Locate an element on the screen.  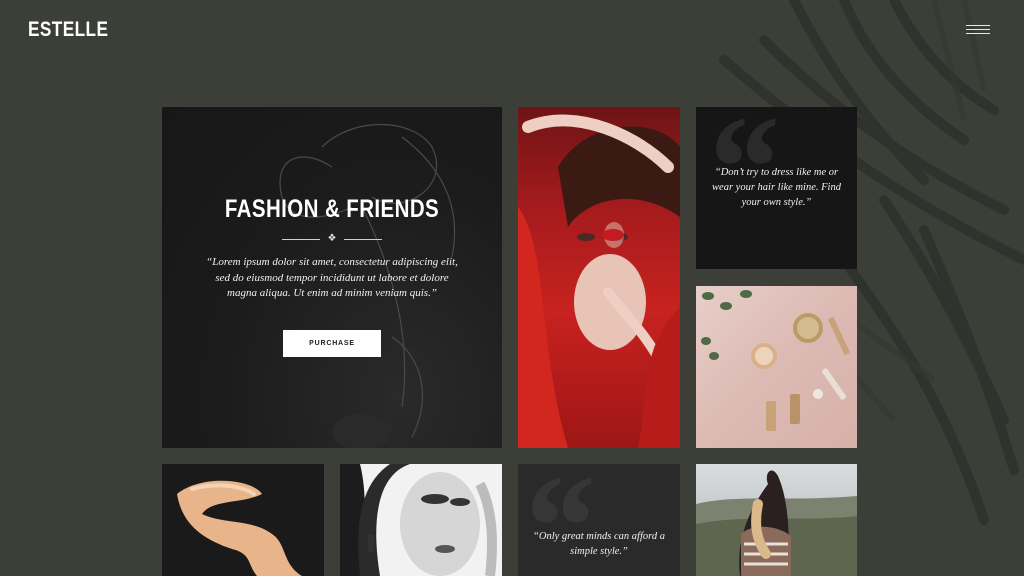
bw-portrait-illustration is located at coordinates (421, 520).